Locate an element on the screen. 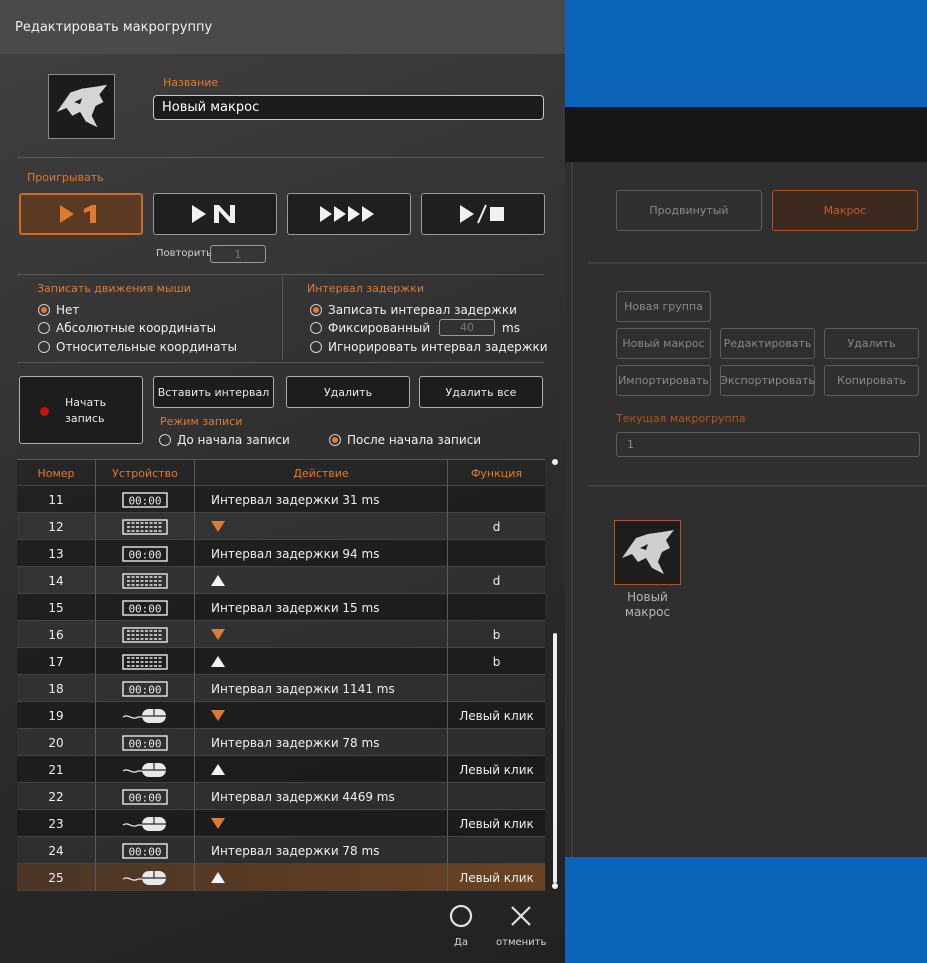 This screenshot has height=963, width=927. scroll-down-arrow is located at coordinates (555, 886).